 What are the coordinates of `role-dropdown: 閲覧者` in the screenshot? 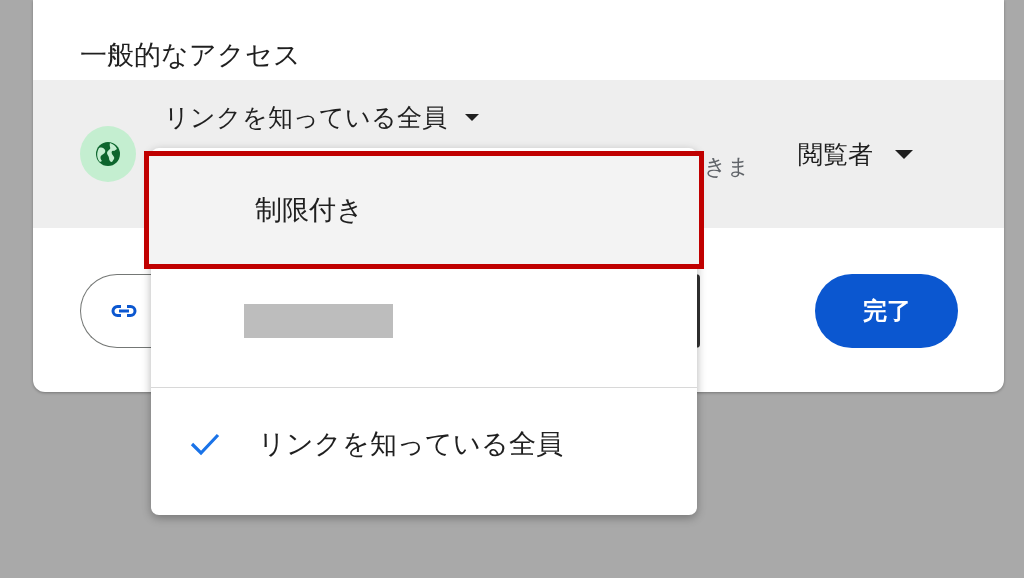 It's located at (855, 154).